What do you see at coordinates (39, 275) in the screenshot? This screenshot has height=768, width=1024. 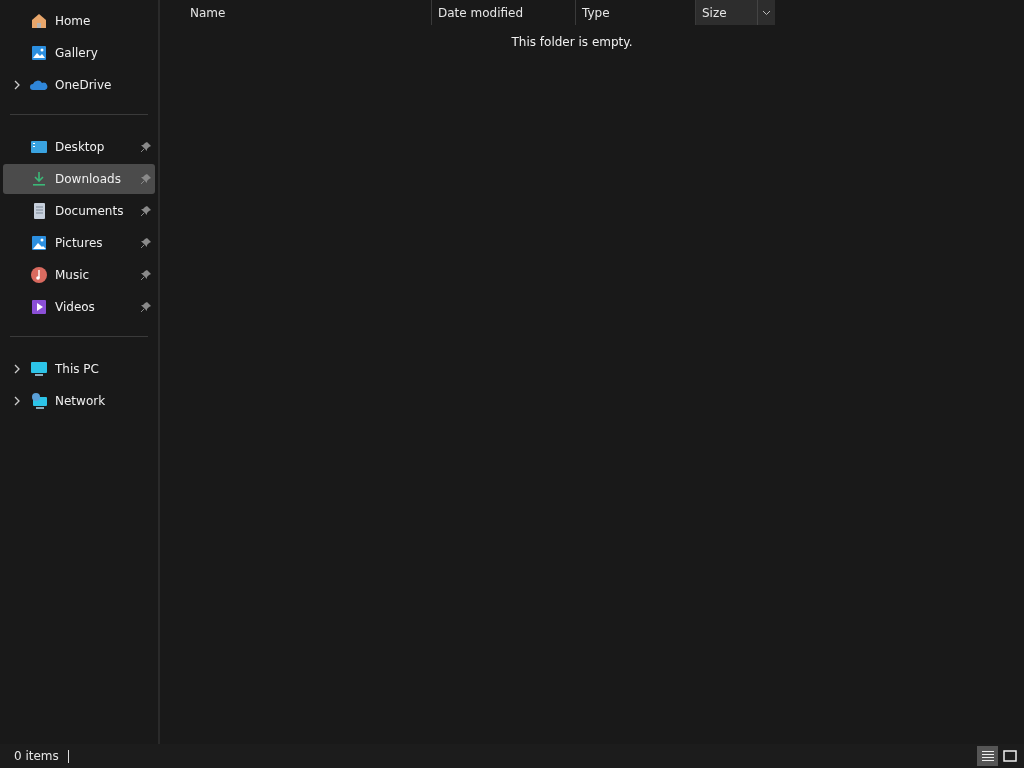 I see `music-note-icon` at bounding box center [39, 275].